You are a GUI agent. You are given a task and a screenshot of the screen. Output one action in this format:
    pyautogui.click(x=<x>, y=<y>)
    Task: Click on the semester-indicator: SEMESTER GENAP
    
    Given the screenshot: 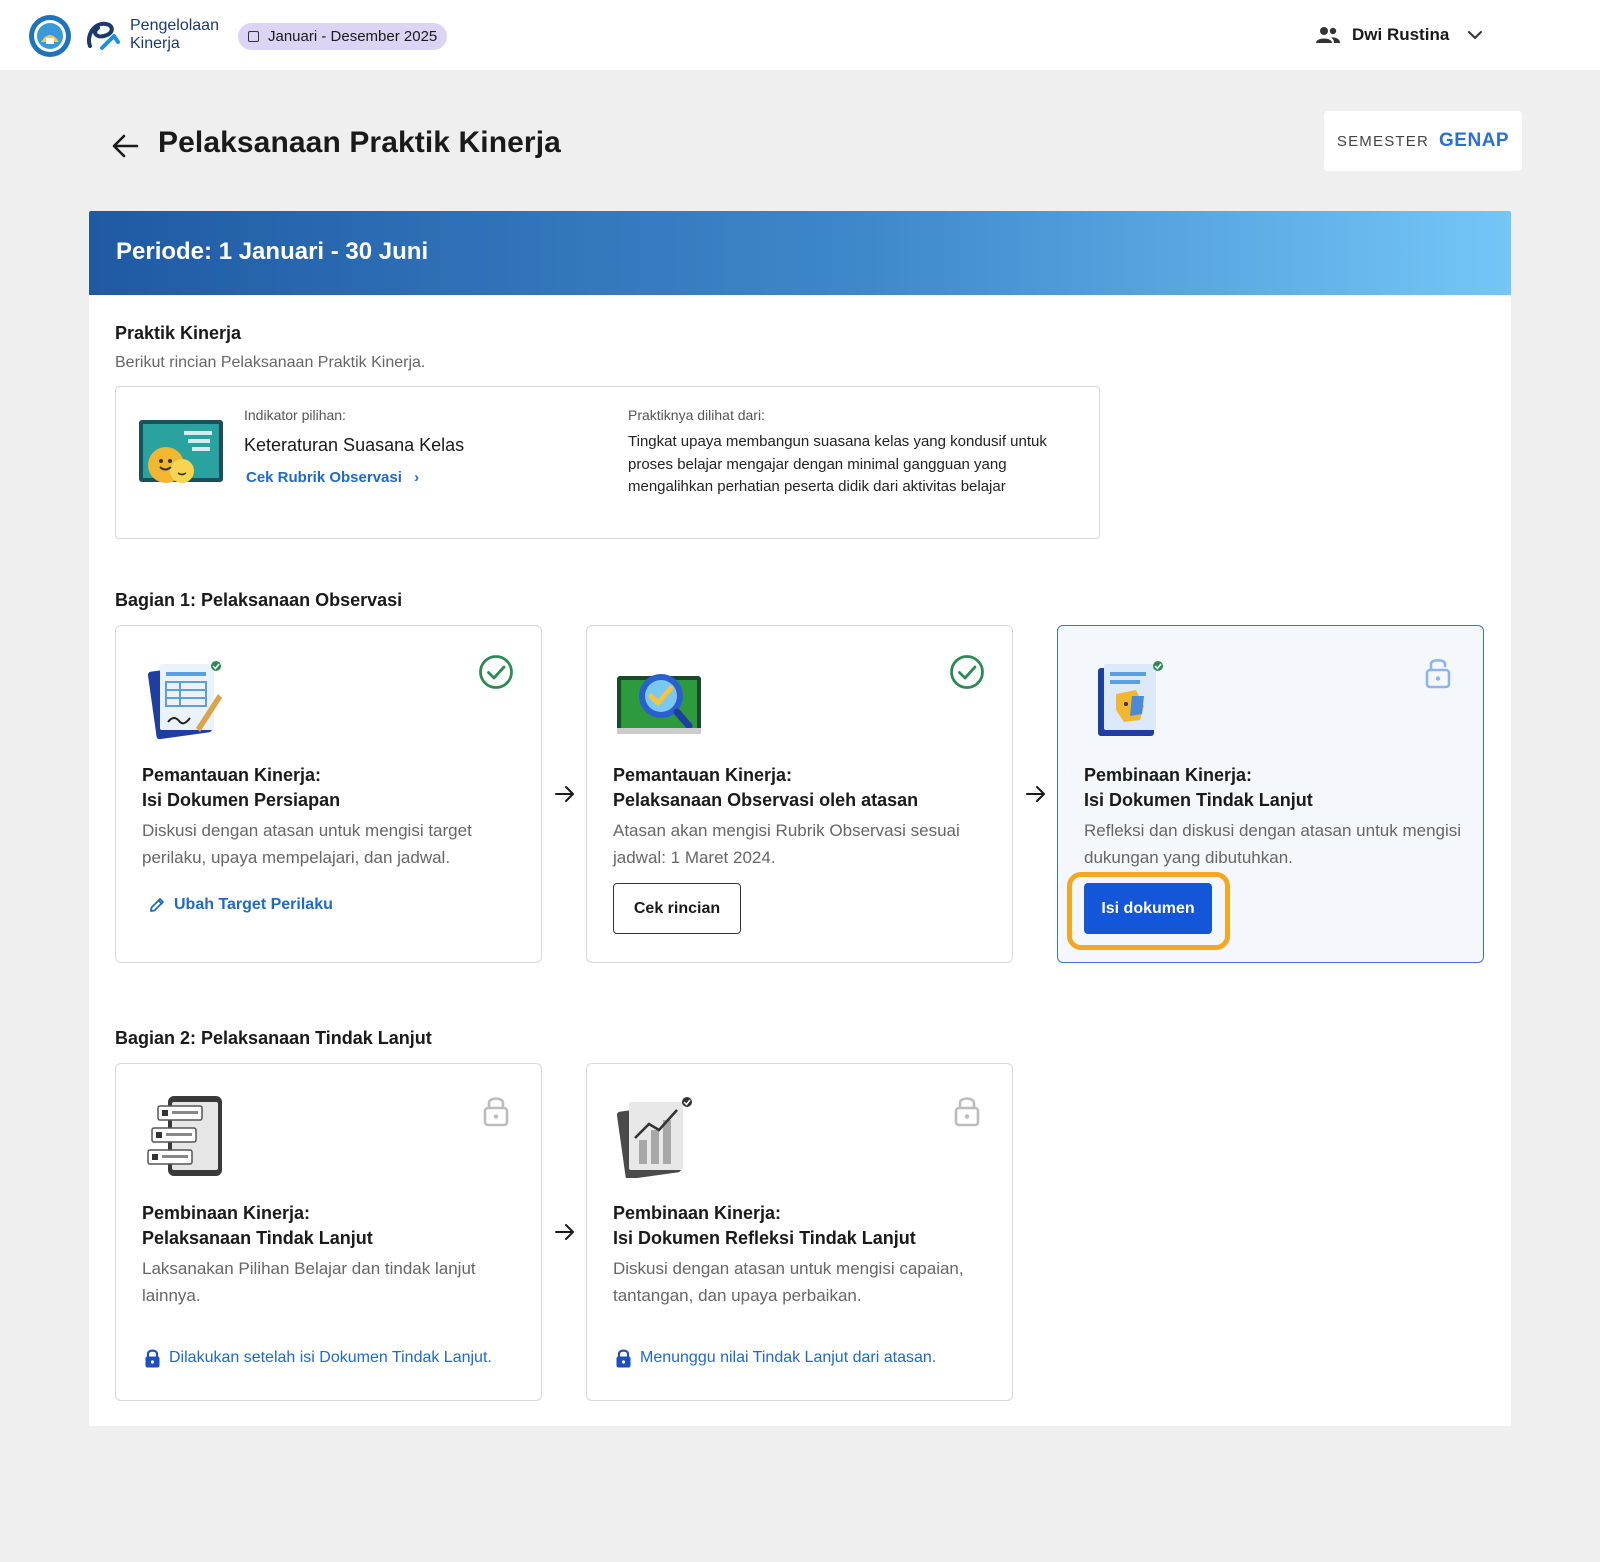 What is the action you would take?
    pyautogui.click(x=1423, y=141)
    